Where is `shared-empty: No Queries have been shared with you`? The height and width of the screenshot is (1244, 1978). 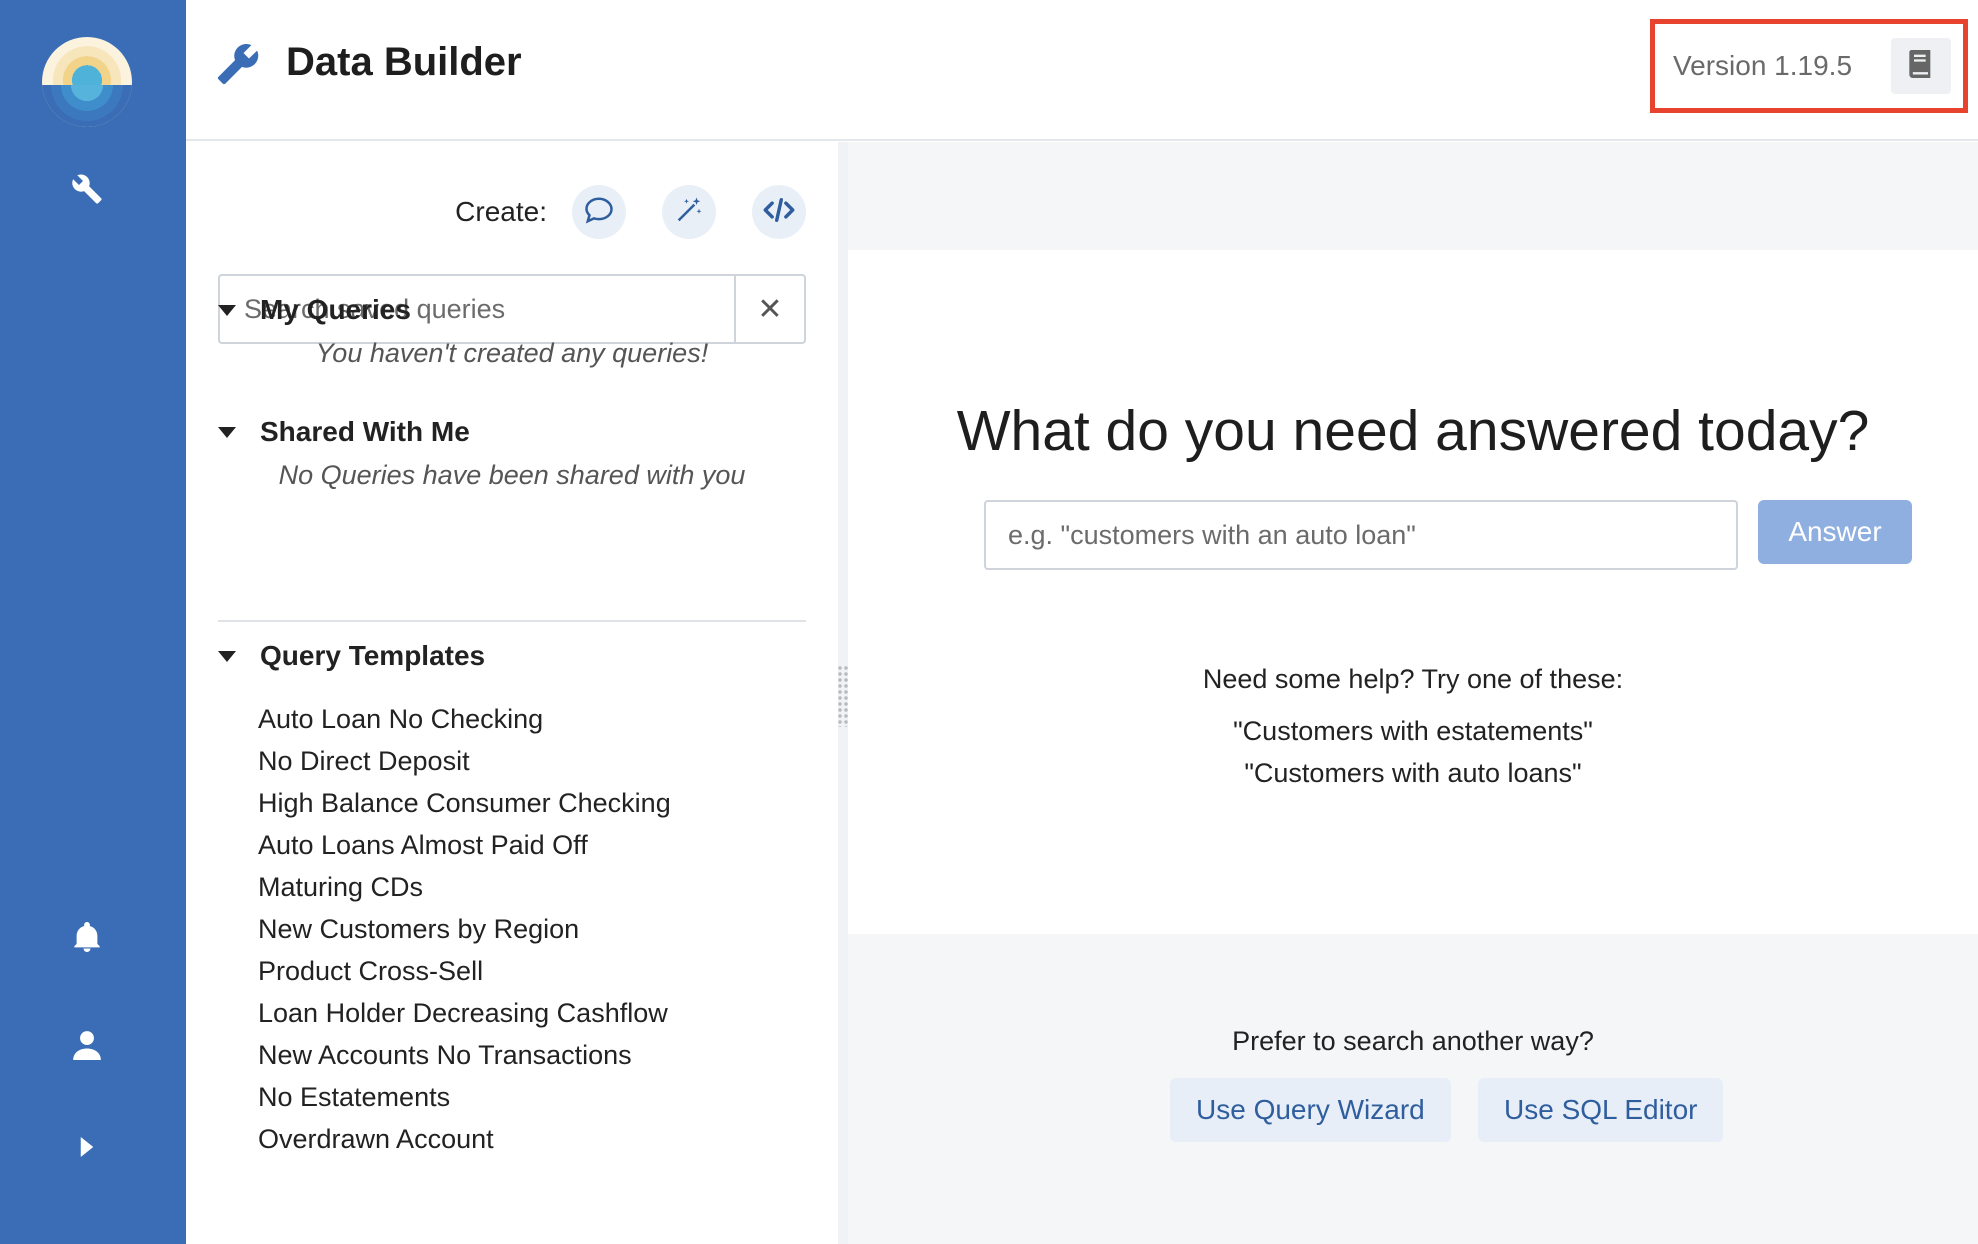 shared-empty: No Queries have been shared with you is located at coordinates (512, 475).